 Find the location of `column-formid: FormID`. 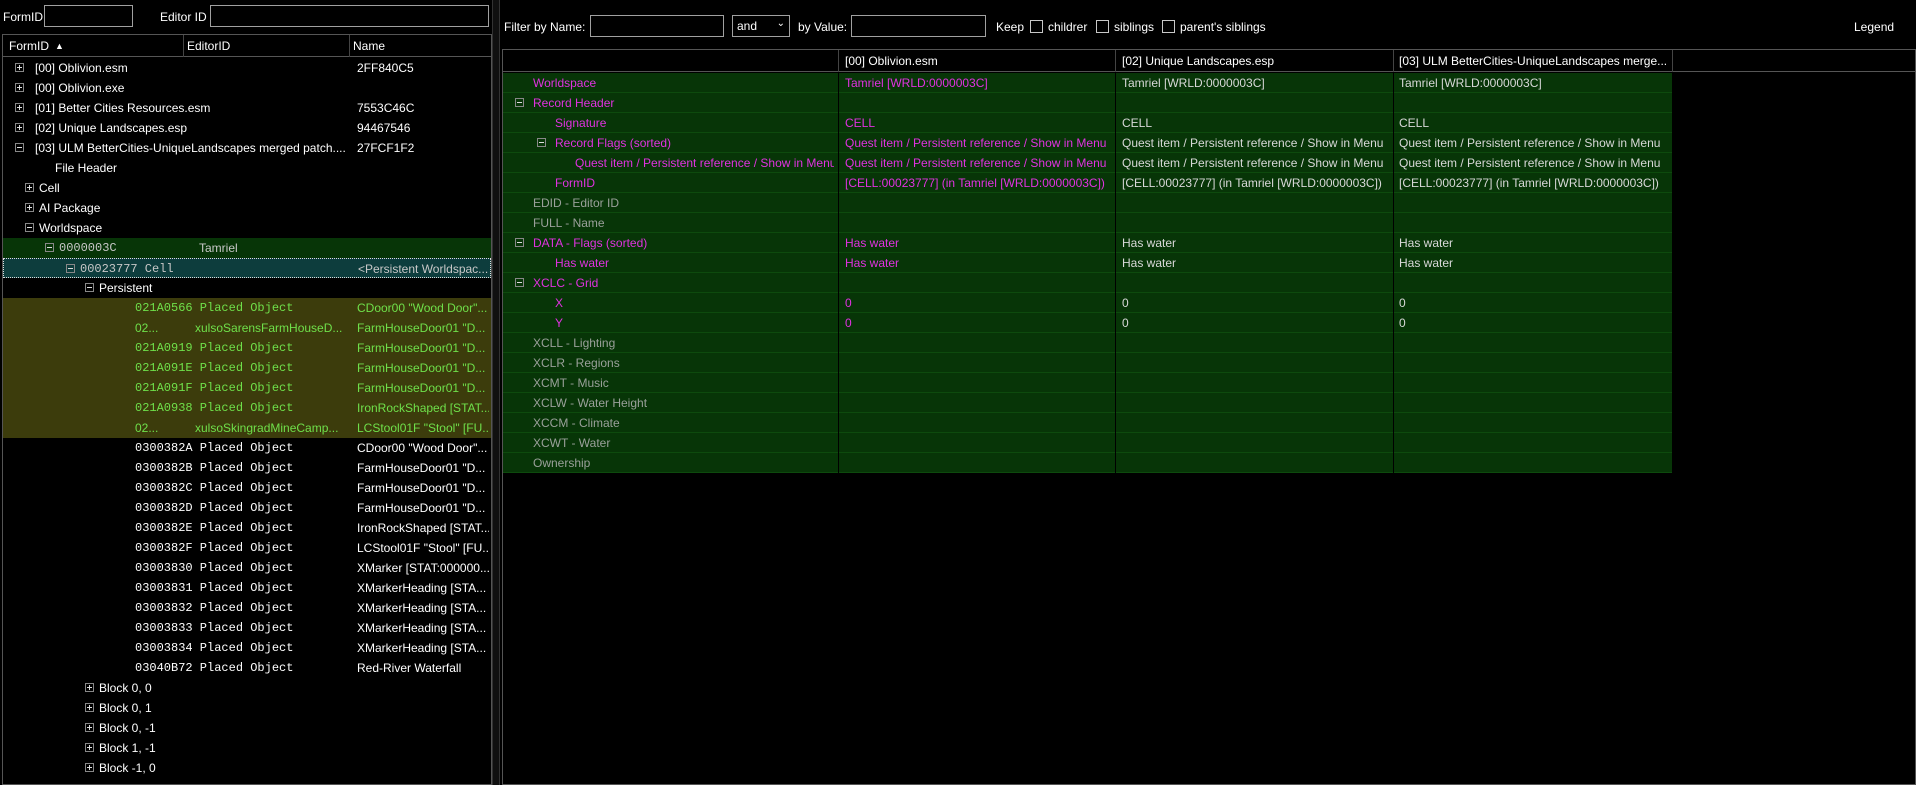

column-formid: FormID is located at coordinates (29, 46).